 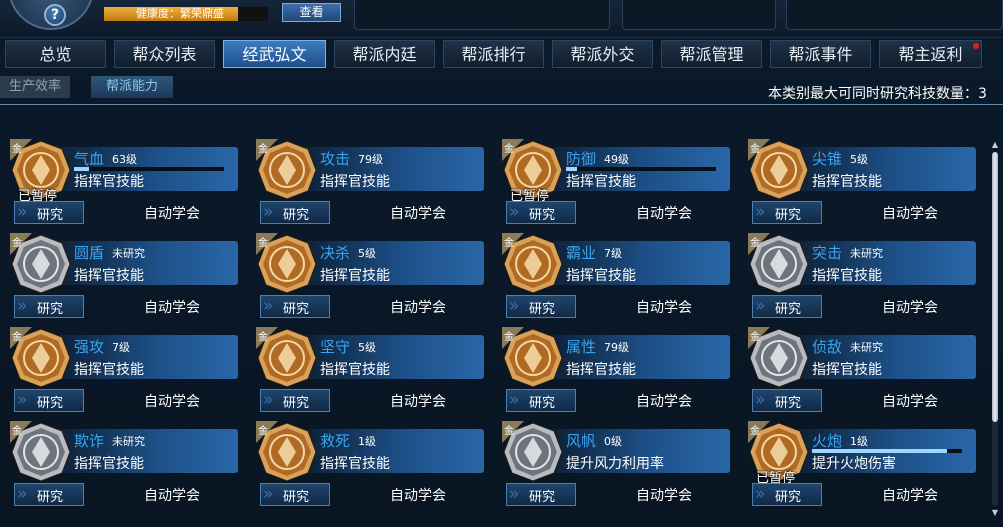 I want to click on skill-card: 防御 49级 指挥官技能 金 已暂停 » 研究 自动学会, so click(x=619, y=182).